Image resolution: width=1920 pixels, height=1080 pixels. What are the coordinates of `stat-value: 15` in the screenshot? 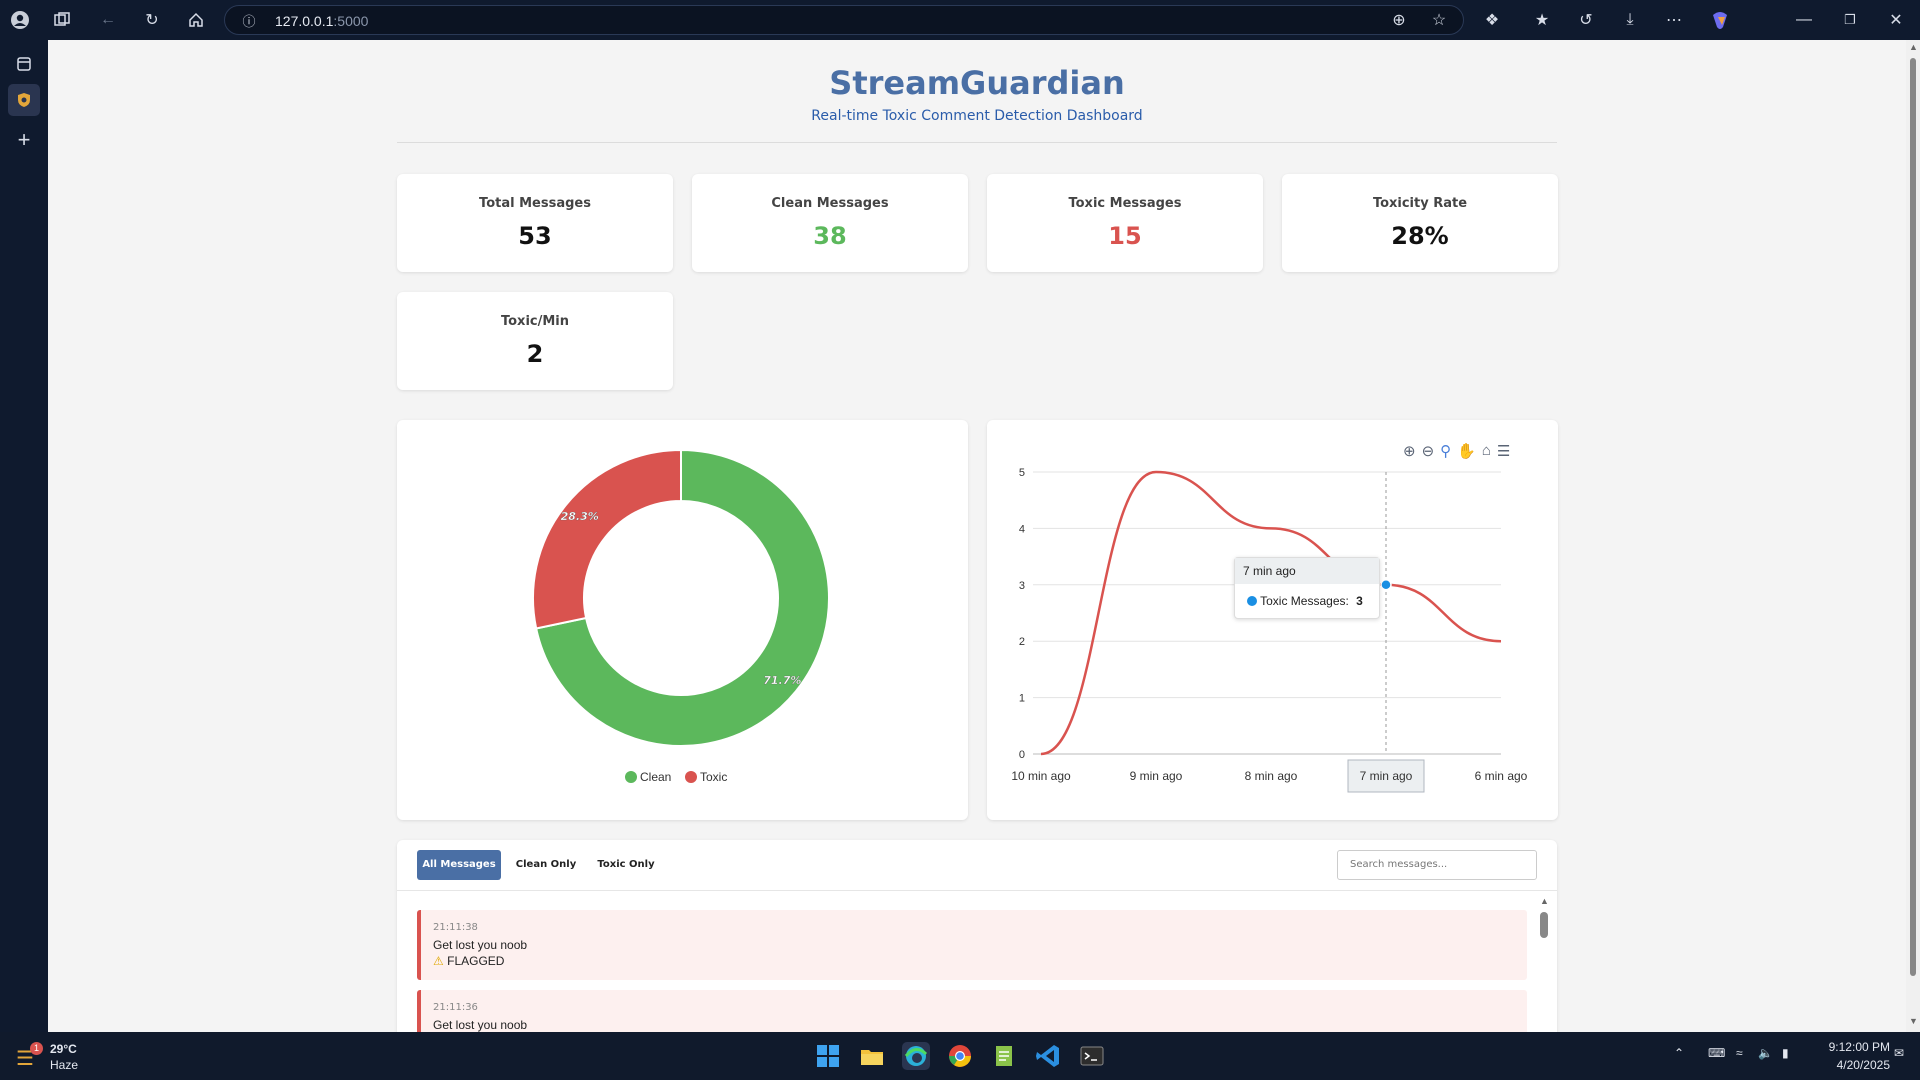 It's located at (1125, 236).